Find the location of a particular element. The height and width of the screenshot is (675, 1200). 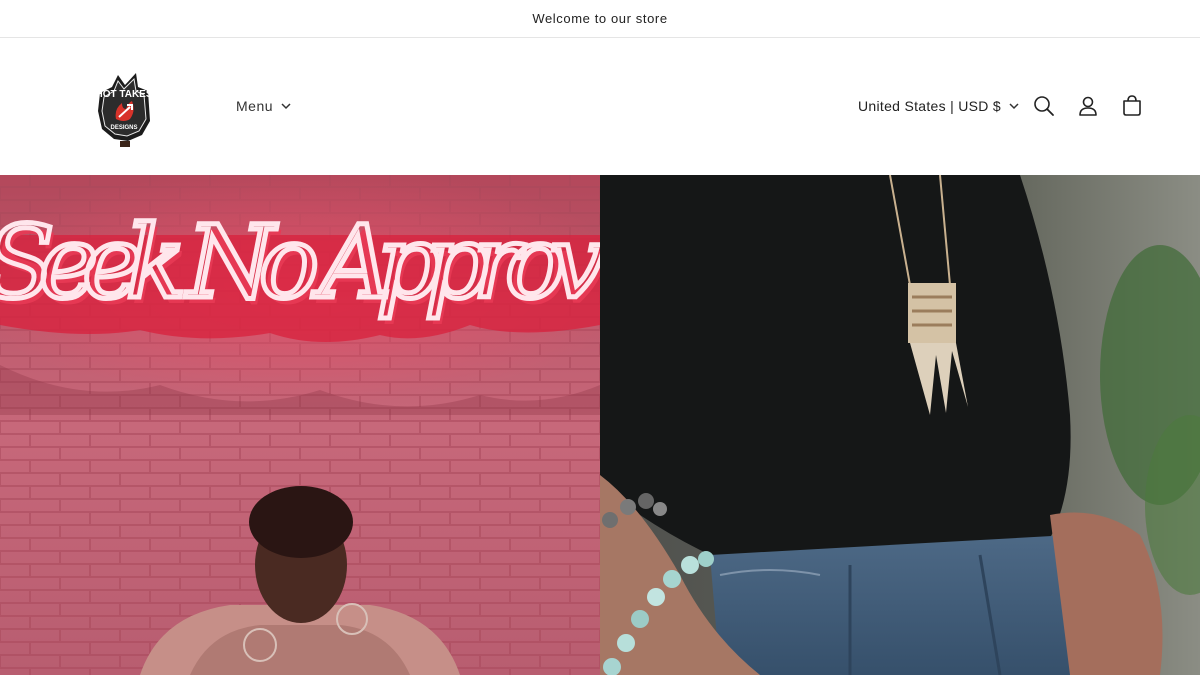

cart-icon is located at coordinates (1132, 105).